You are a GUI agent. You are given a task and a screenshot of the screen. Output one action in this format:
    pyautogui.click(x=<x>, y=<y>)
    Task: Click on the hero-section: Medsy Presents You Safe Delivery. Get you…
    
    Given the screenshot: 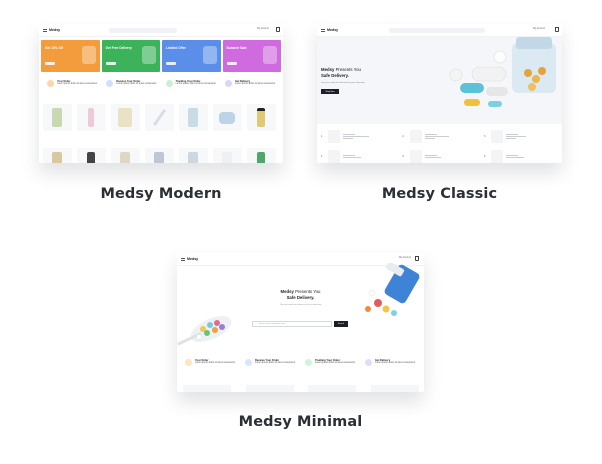 What is the action you would take?
    pyautogui.click(x=300, y=304)
    